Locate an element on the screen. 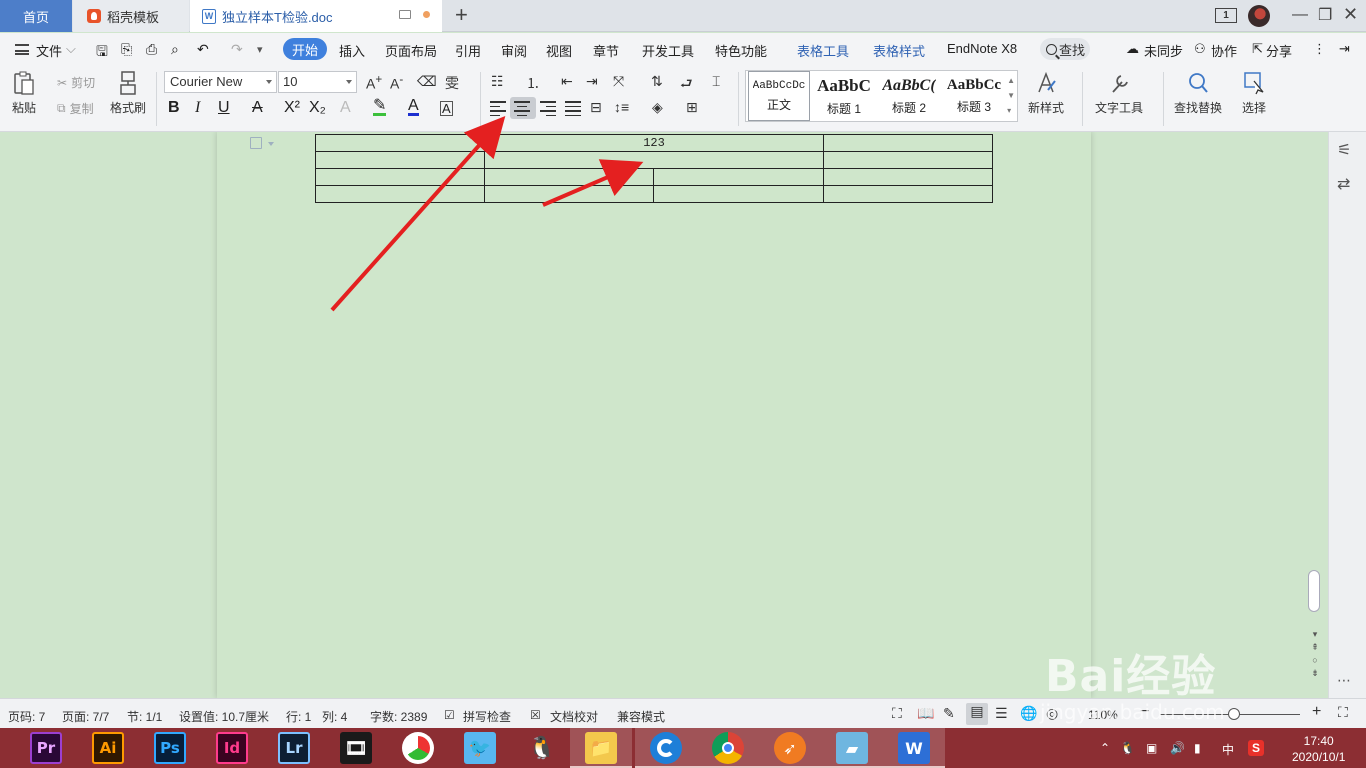 This screenshot has height=768, width=1366. premiere-icon: Pr is located at coordinates (46, 748).